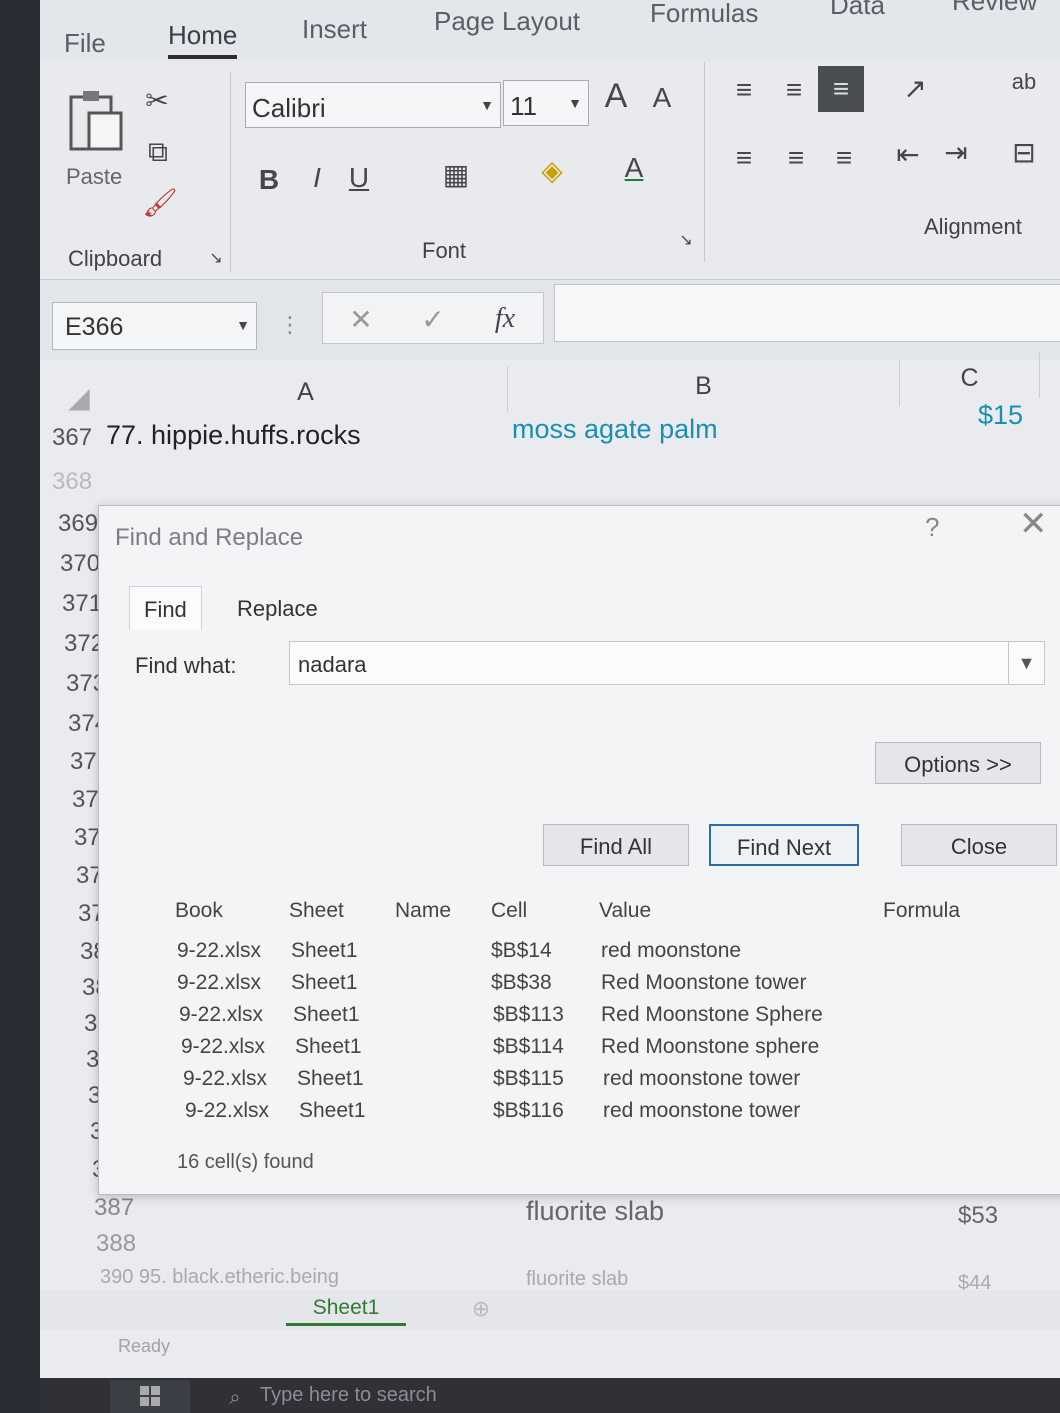 Image resolution: width=1060 pixels, height=1413 pixels. I want to click on borders-icon: ▦, so click(456, 174).